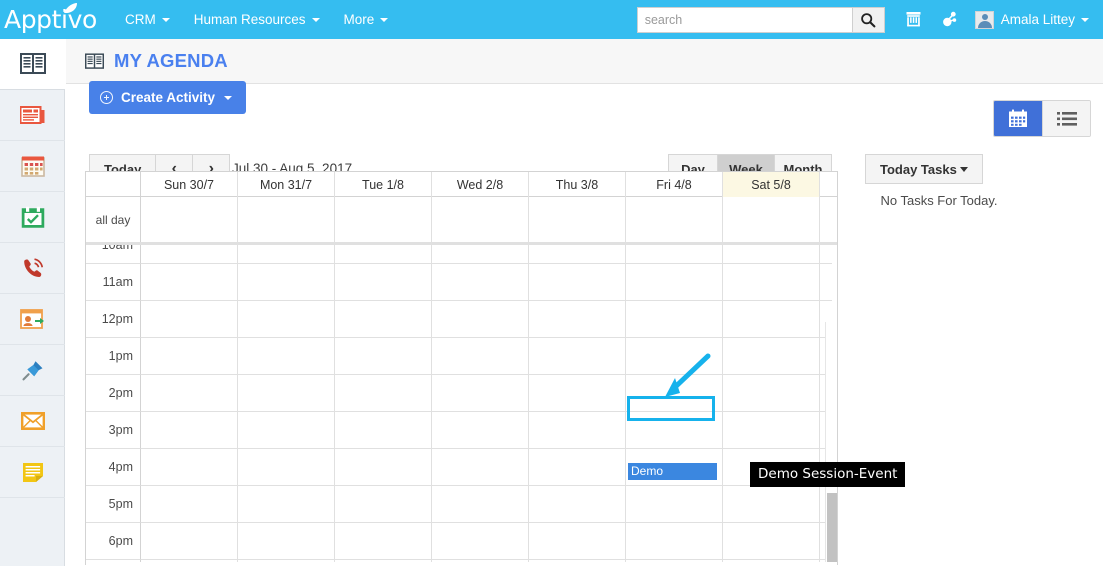  I want to click on store-icon, so click(914, 19).